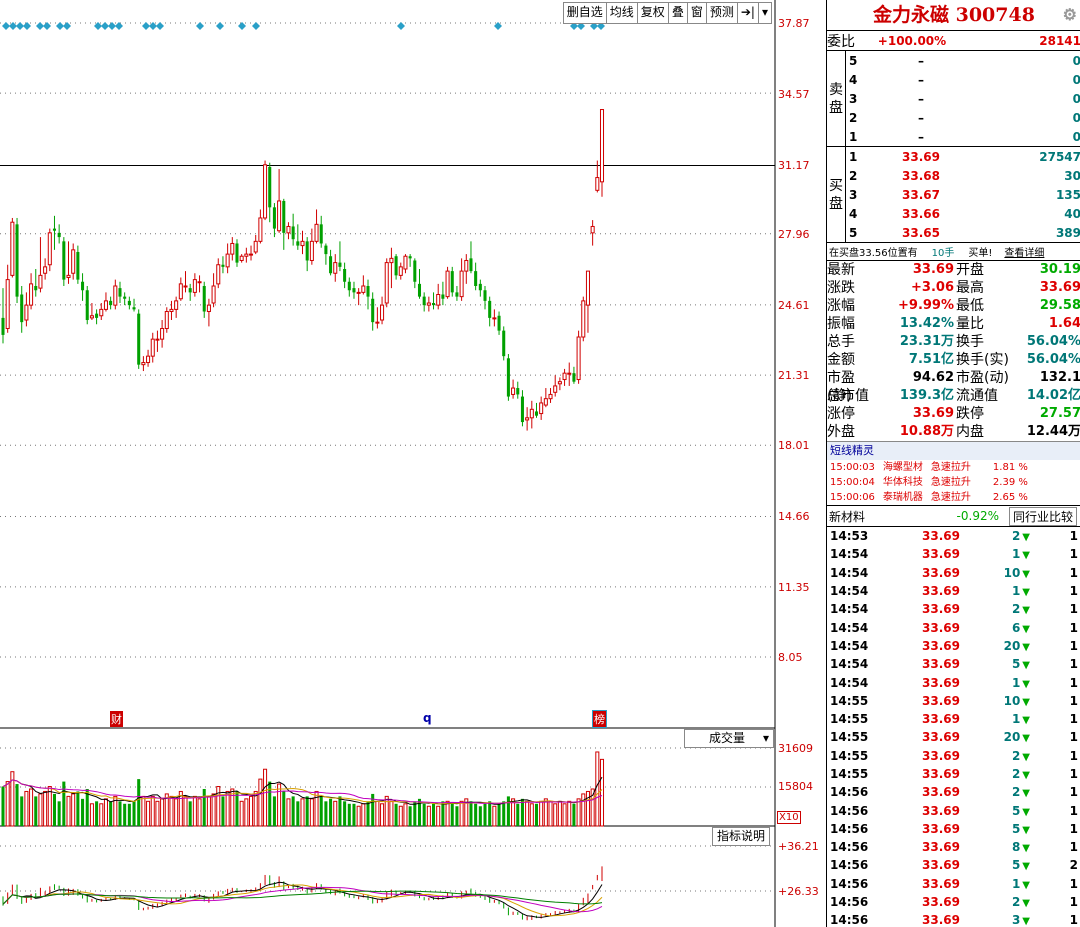 The image size is (1080, 927). I want to click on stat-value: 10.88万, so click(926, 431).